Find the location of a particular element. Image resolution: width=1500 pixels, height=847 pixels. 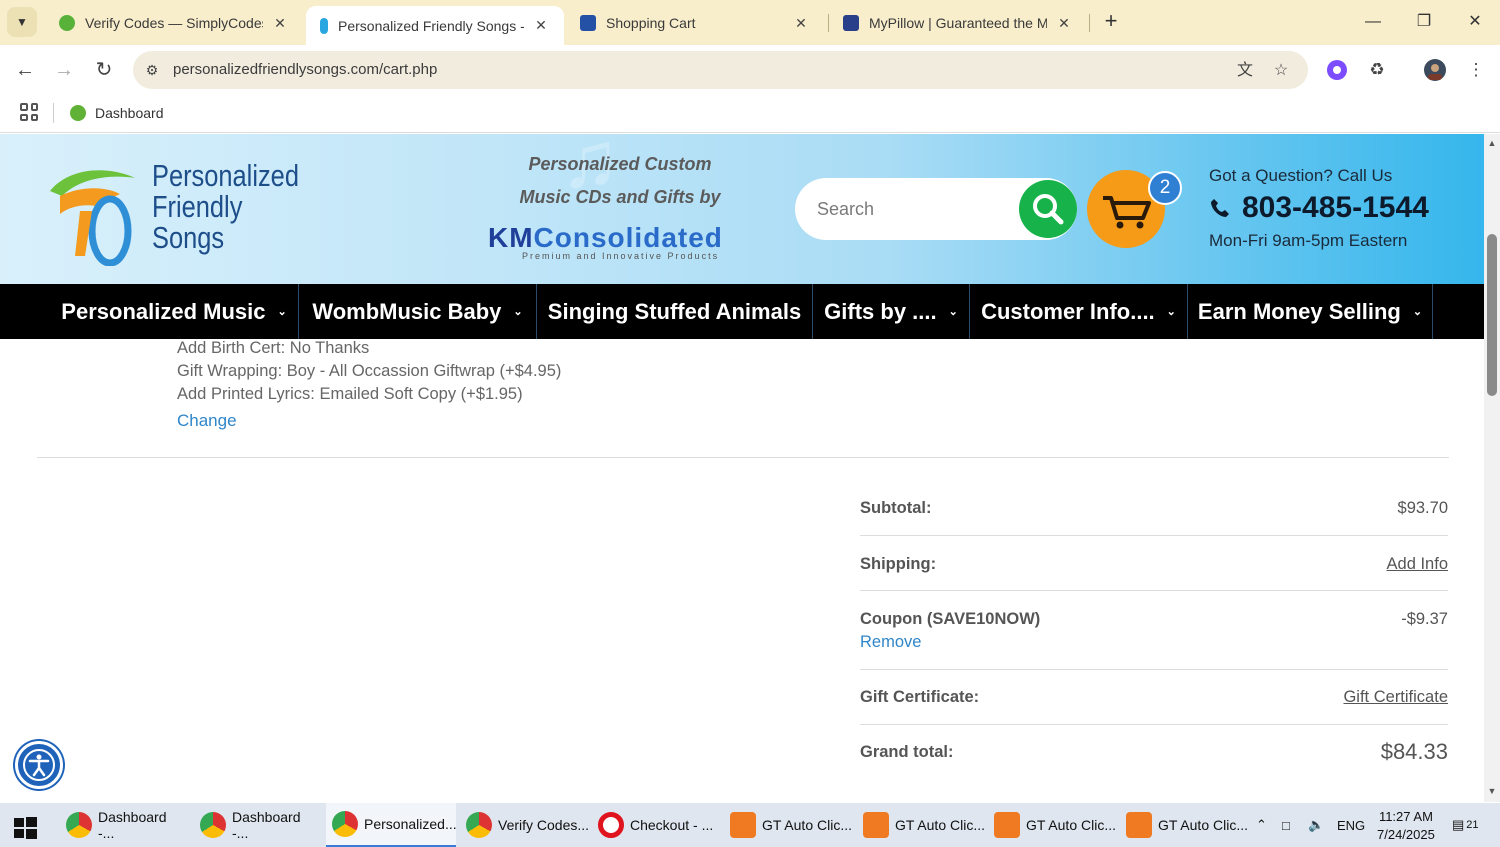

tab-verify-codes: Verify Codes — SimplyCodes ✕ is located at coordinates (174, 23).